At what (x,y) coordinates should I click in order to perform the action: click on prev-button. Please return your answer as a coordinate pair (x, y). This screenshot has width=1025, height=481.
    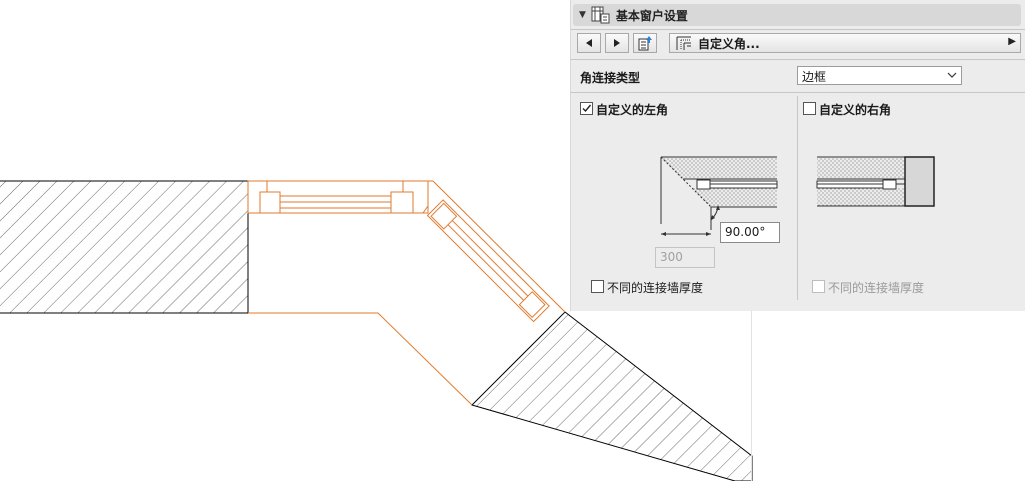
    Looking at the image, I should click on (589, 43).